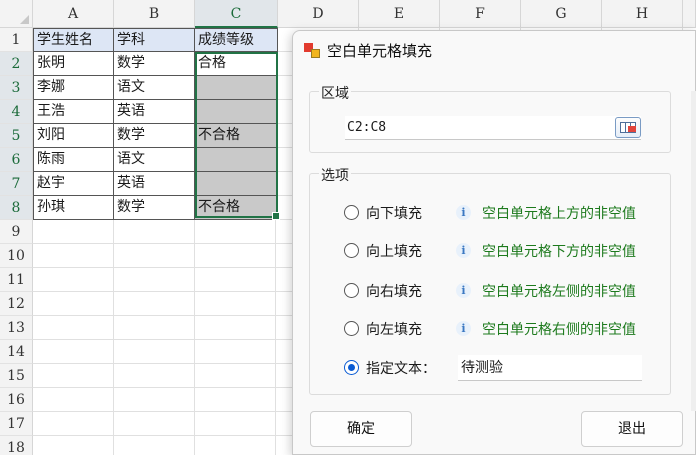 This screenshot has width=696, height=455. What do you see at coordinates (73, 64) in the screenshot?
I see `cell-a2: 张明` at bounding box center [73, 64].